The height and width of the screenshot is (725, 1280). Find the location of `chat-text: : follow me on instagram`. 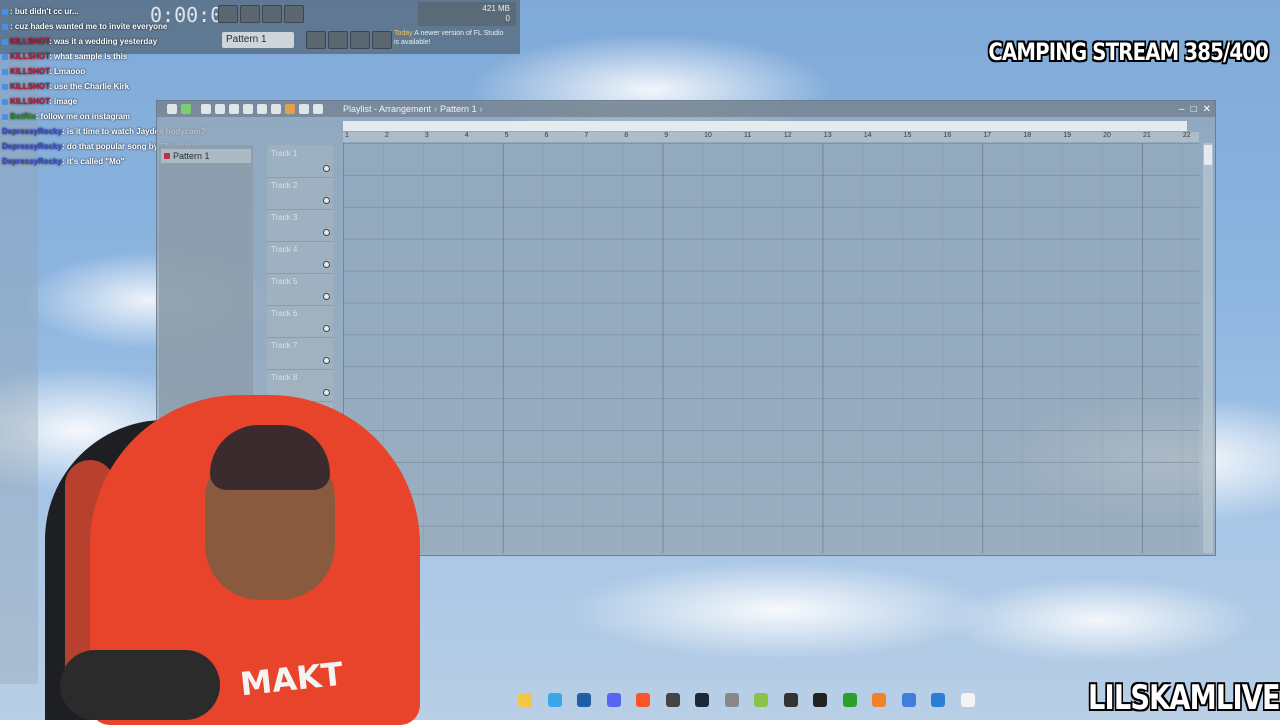

chat-text: : follow me on instagram is located at coordinates (83, 116).